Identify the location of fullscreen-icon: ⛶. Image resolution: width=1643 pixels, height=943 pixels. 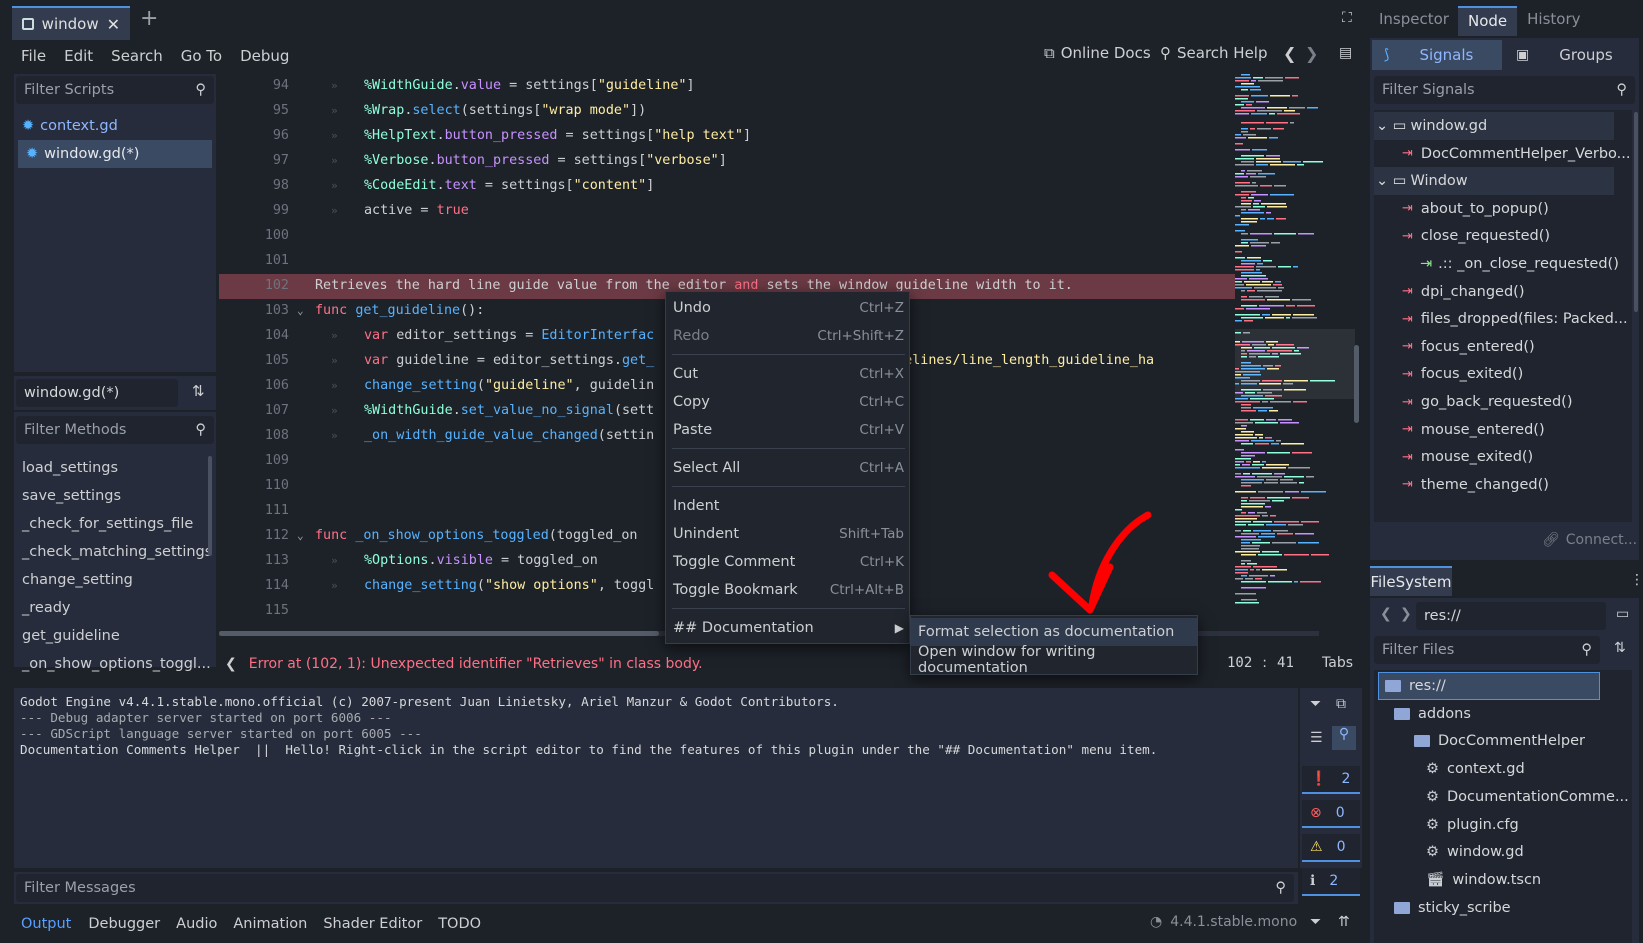
(1347, 18).